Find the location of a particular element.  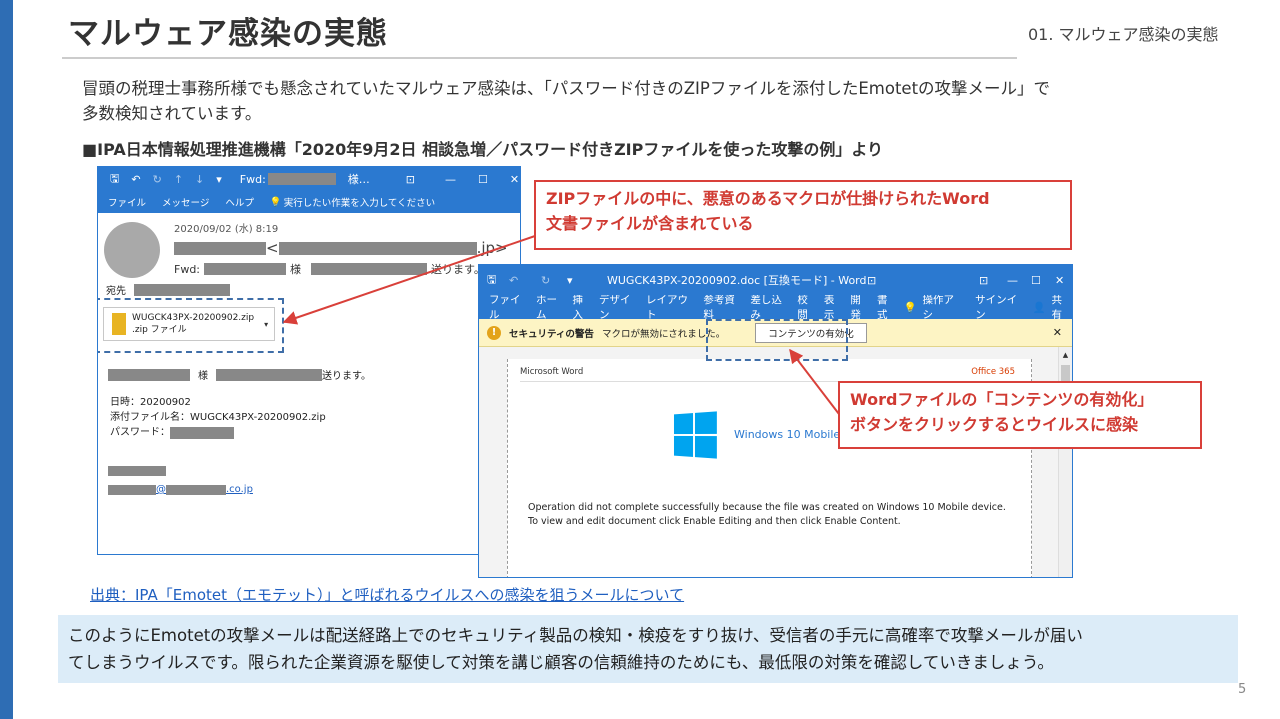

callout-zip-line-1: ZIPファイルの中に、悪意のあるマクロが仕掛けられたWord is located at coordinates (768, 198).